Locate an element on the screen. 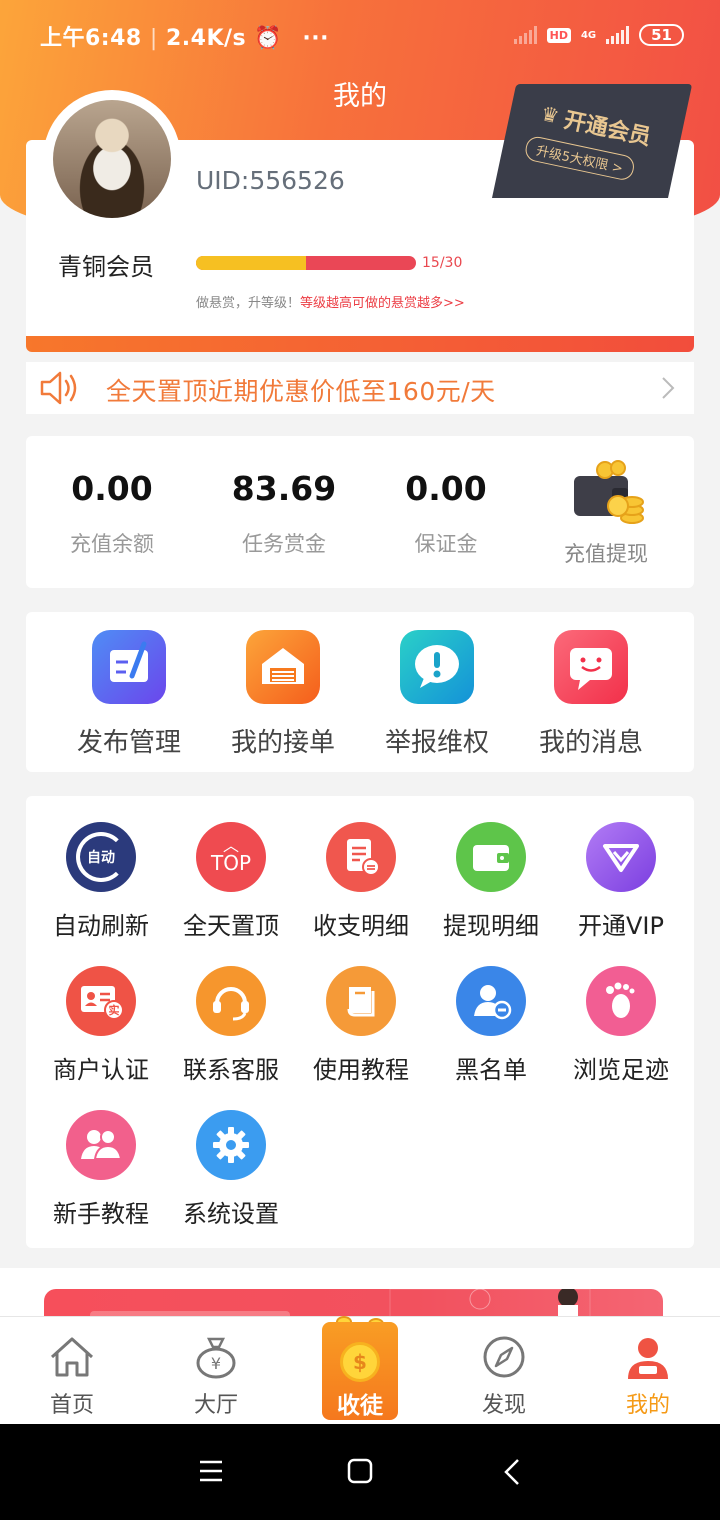 The height and width of the screenshot is (1520, 720). tab-mine: 我的 is located at coordinates (648, 1377).